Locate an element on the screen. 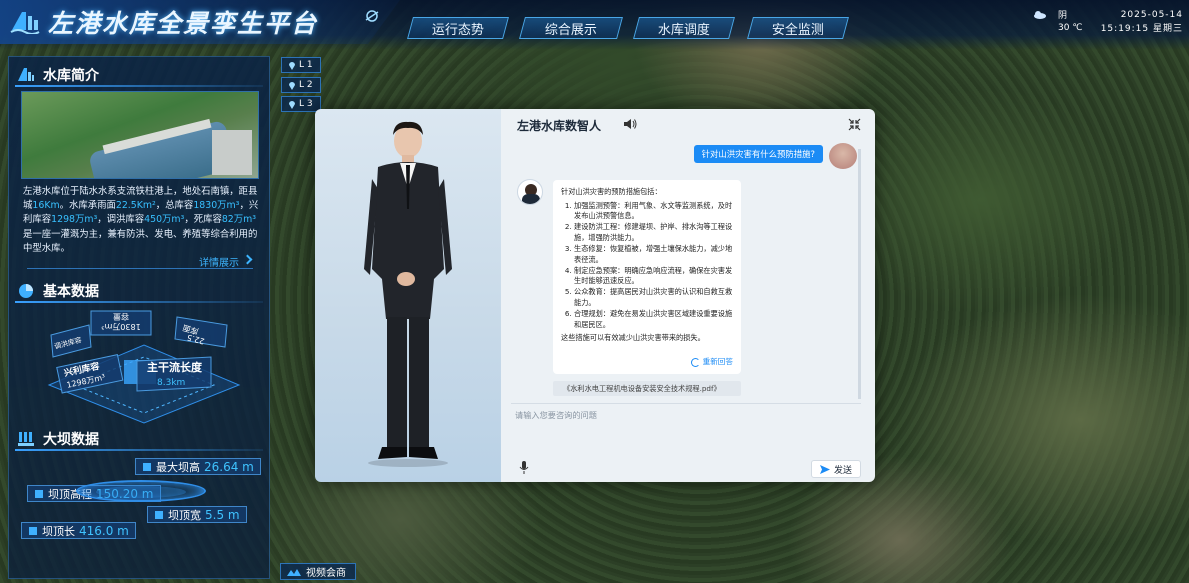 This screenshot has width=1189, height=583. answer-closing: 这些措施可以有效减少山洪灾害带来的损失。 is located at coordinates (633, 338).